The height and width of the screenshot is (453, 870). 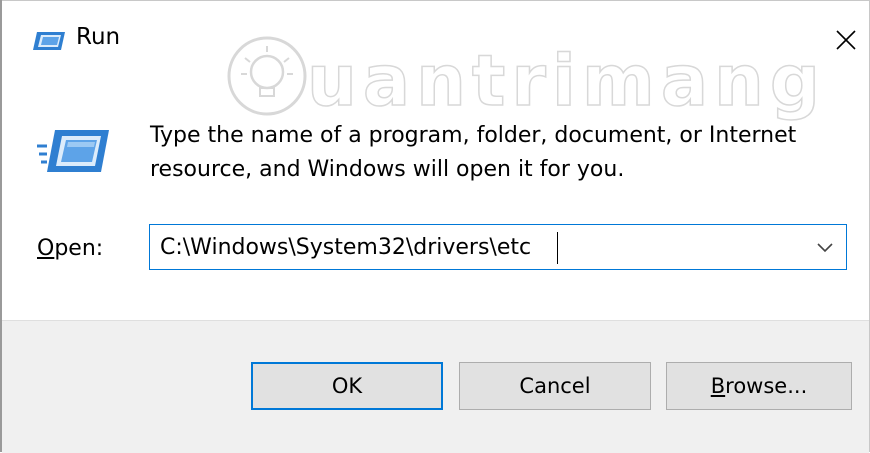 I want to click on run-program-icon, so click(x=74, y=153).